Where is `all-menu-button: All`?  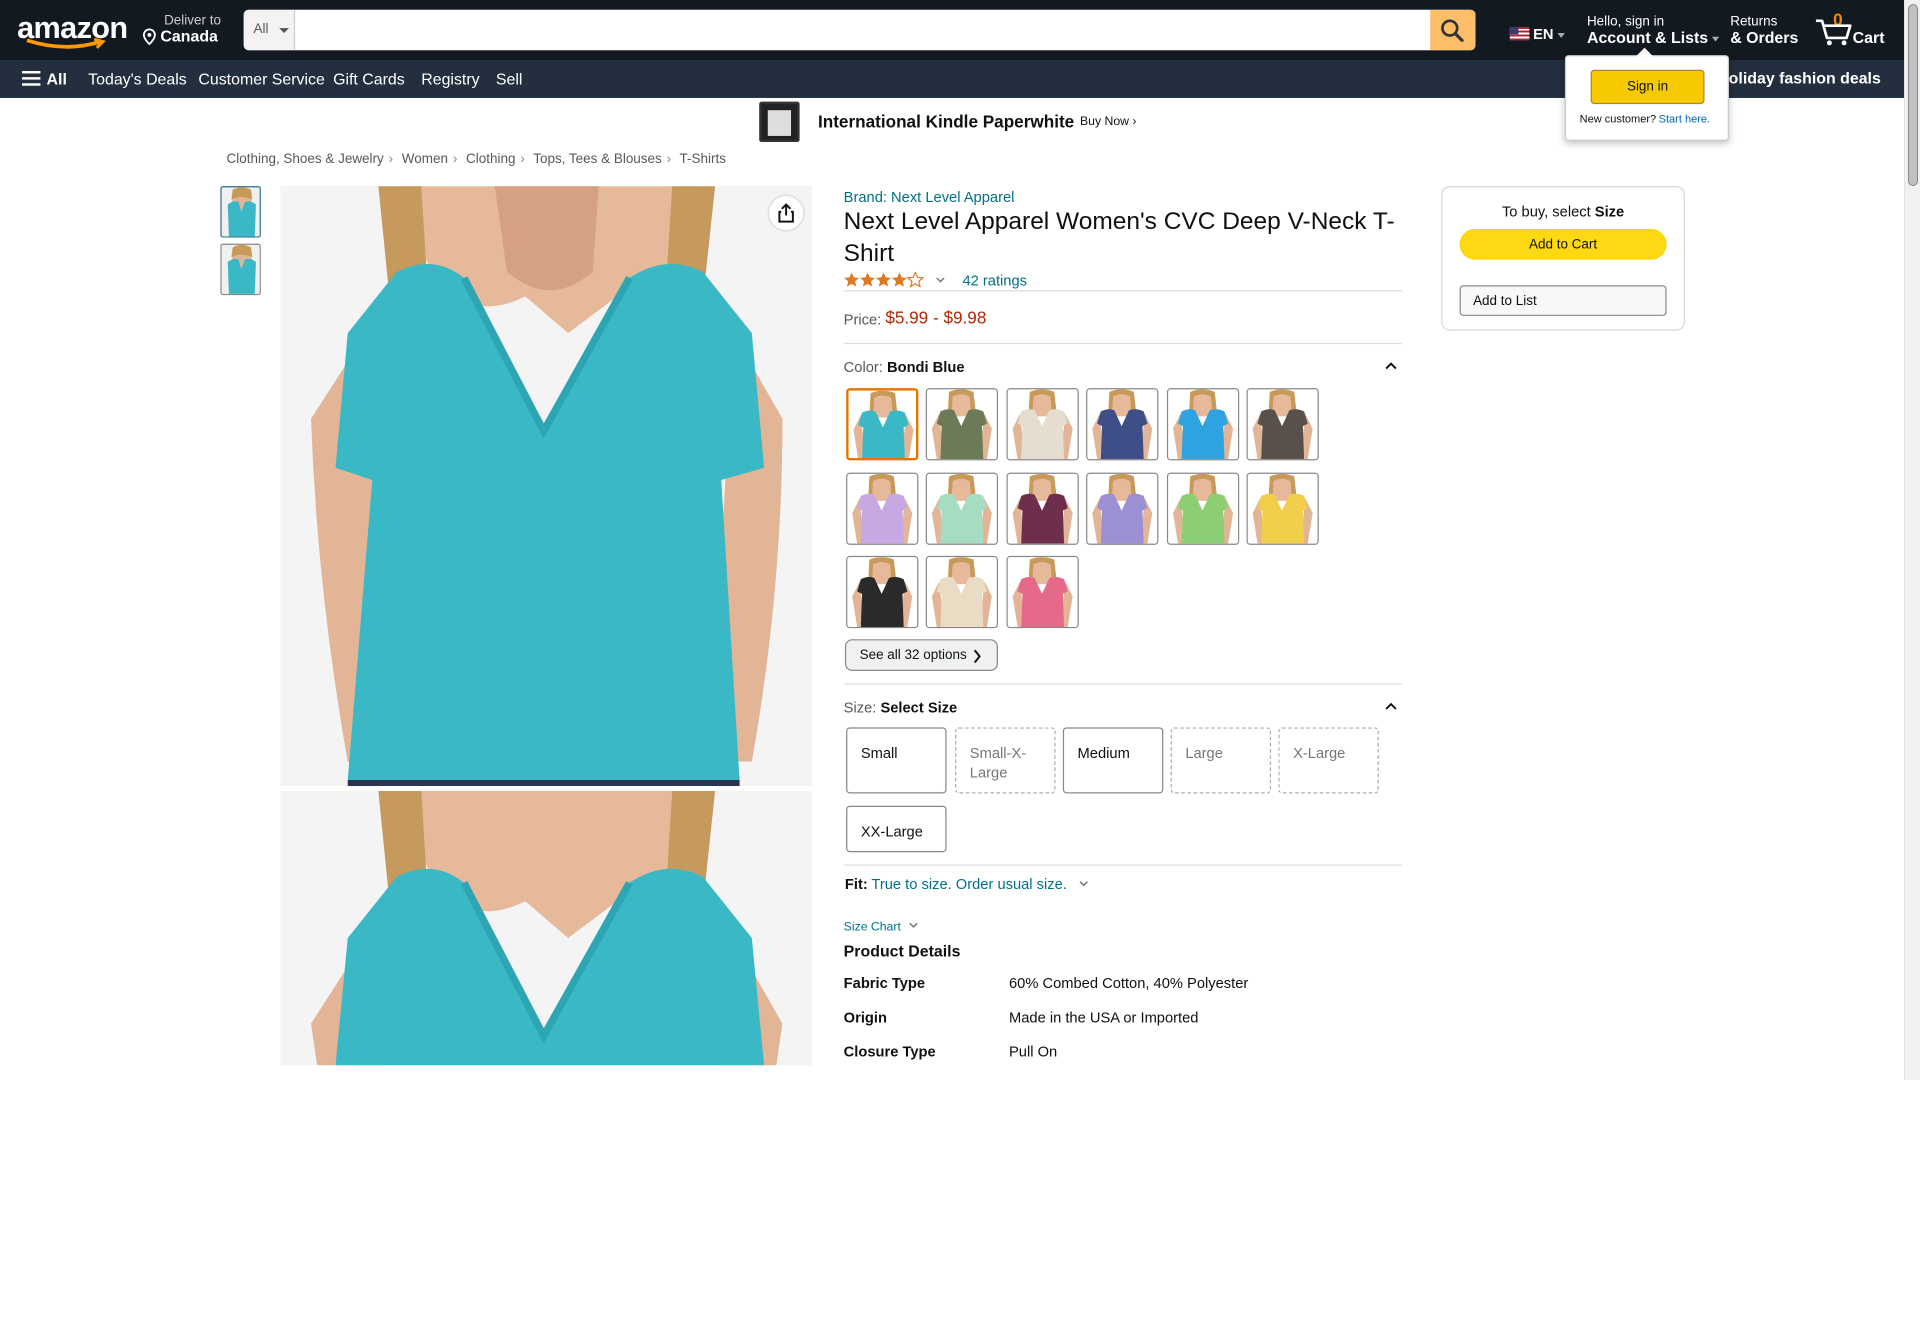
all-menu-button: All is located at coordinates (44, 79).